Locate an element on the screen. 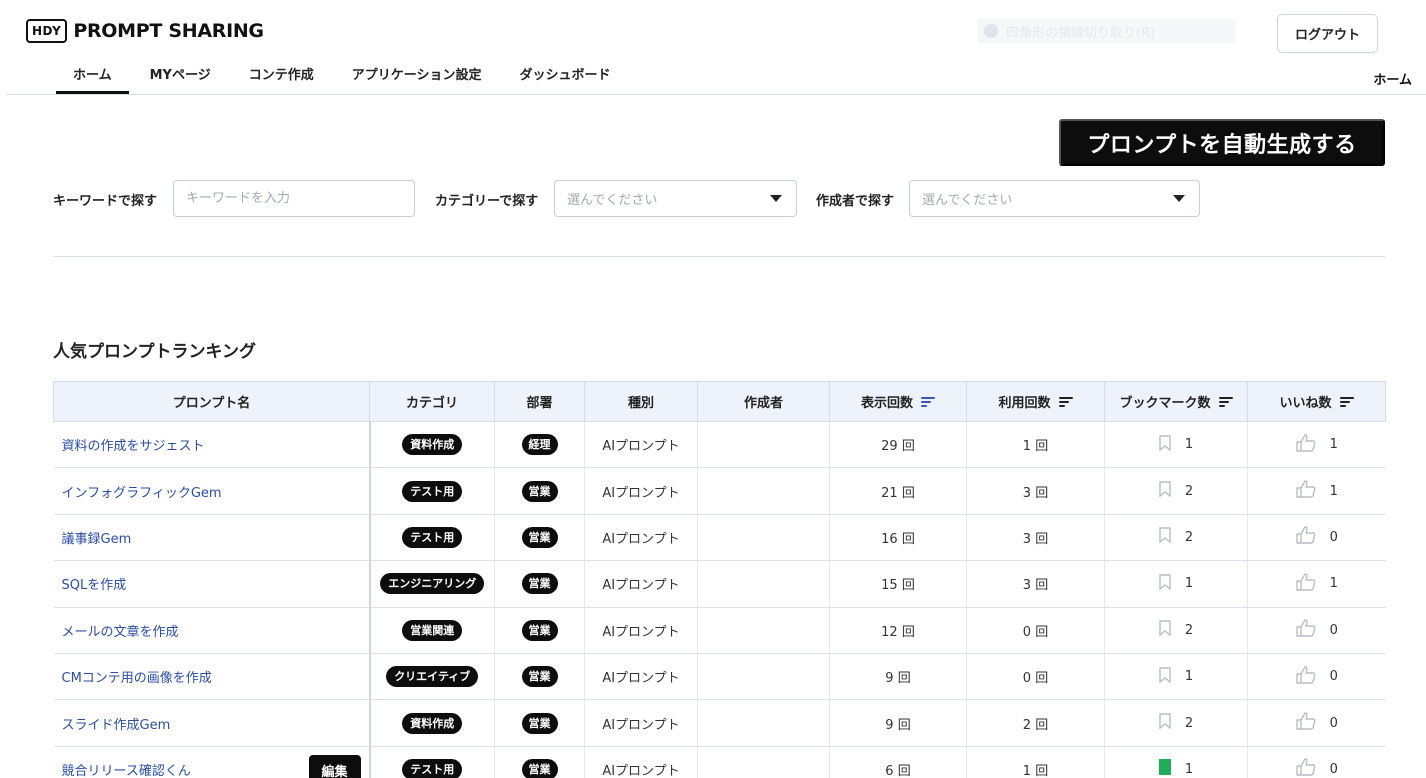  bookmark-cell: 2 is located at coordinates (1176, 538).